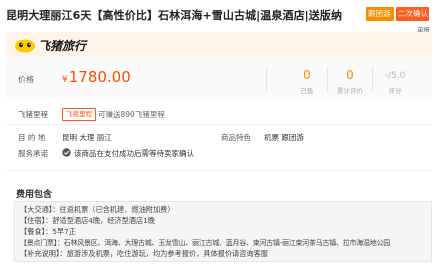 The height and width of the screenshot is (269, 446). What do you see at coordinates (79, 114) in the screenshot?
I see `points-badge: 飞猪里程` at bounding box center [79, 114].